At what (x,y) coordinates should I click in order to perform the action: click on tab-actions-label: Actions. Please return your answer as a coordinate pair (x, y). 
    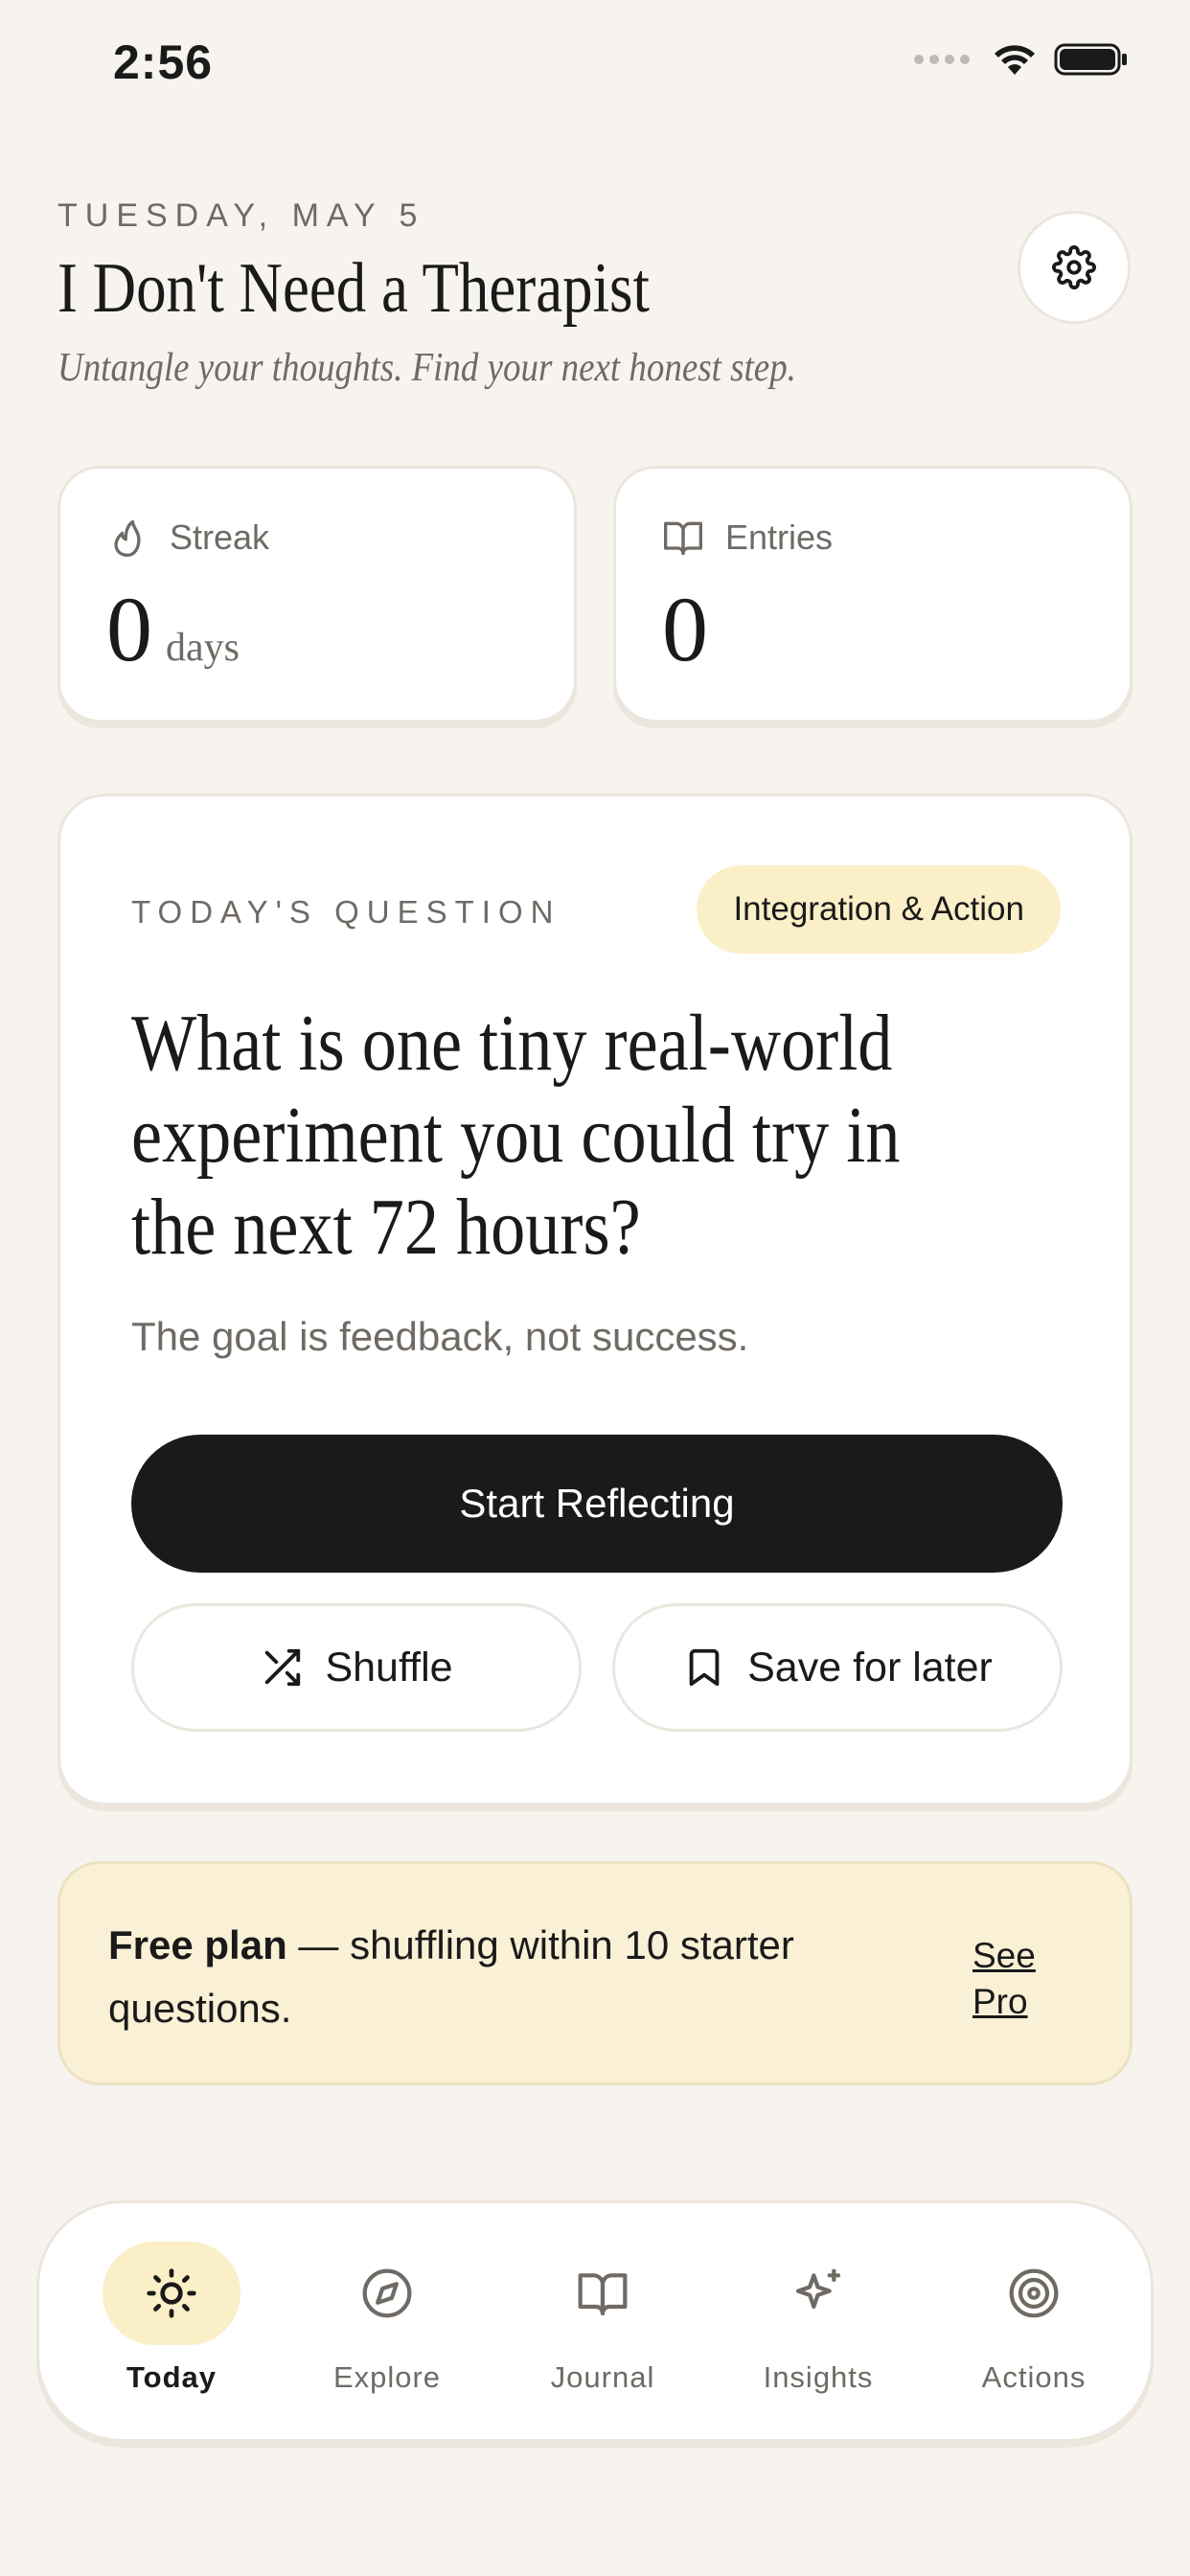
    Looking at the image, I should click on (1034, 2377).